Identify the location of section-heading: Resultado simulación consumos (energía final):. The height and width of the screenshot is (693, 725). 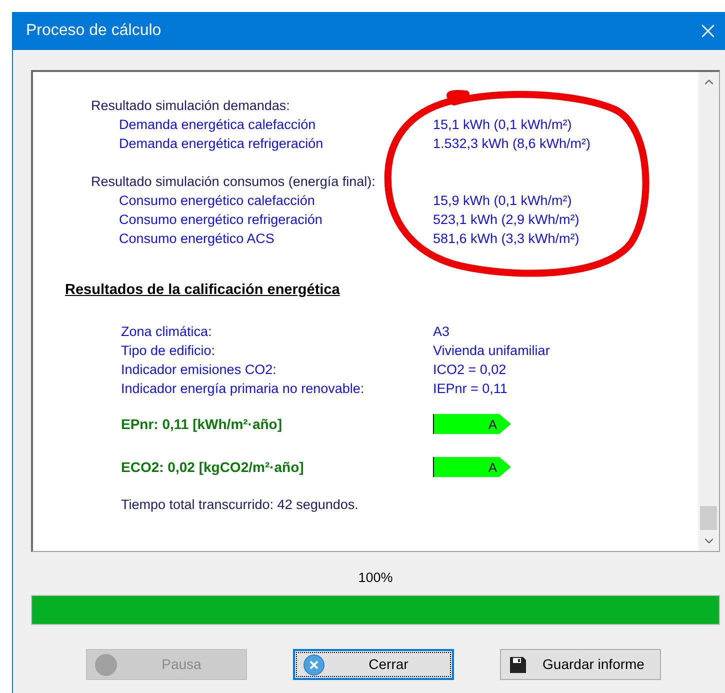
(233, 182).